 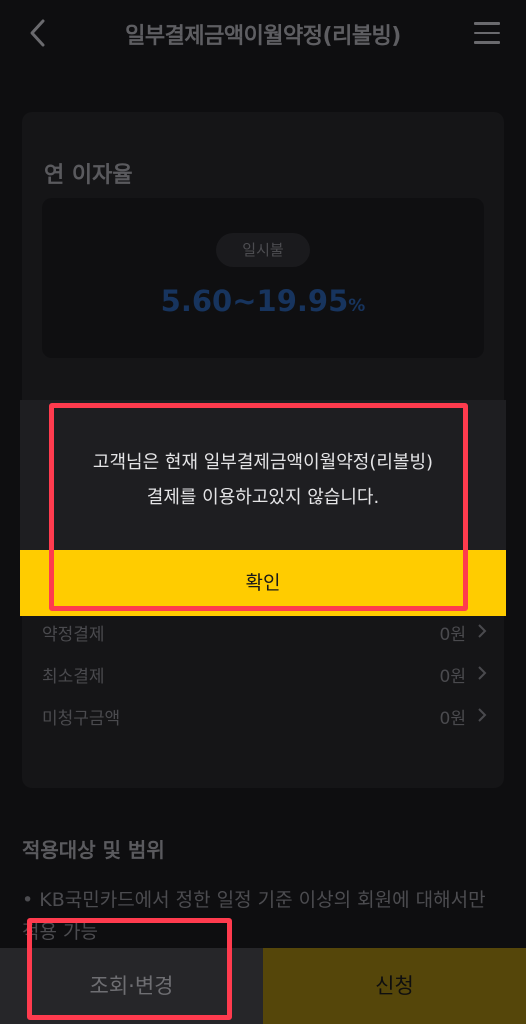 What do you see at coordinates (73, 677) in the screenshot?
I see `row-label: 최소결제` at bounding box center [73, 677].